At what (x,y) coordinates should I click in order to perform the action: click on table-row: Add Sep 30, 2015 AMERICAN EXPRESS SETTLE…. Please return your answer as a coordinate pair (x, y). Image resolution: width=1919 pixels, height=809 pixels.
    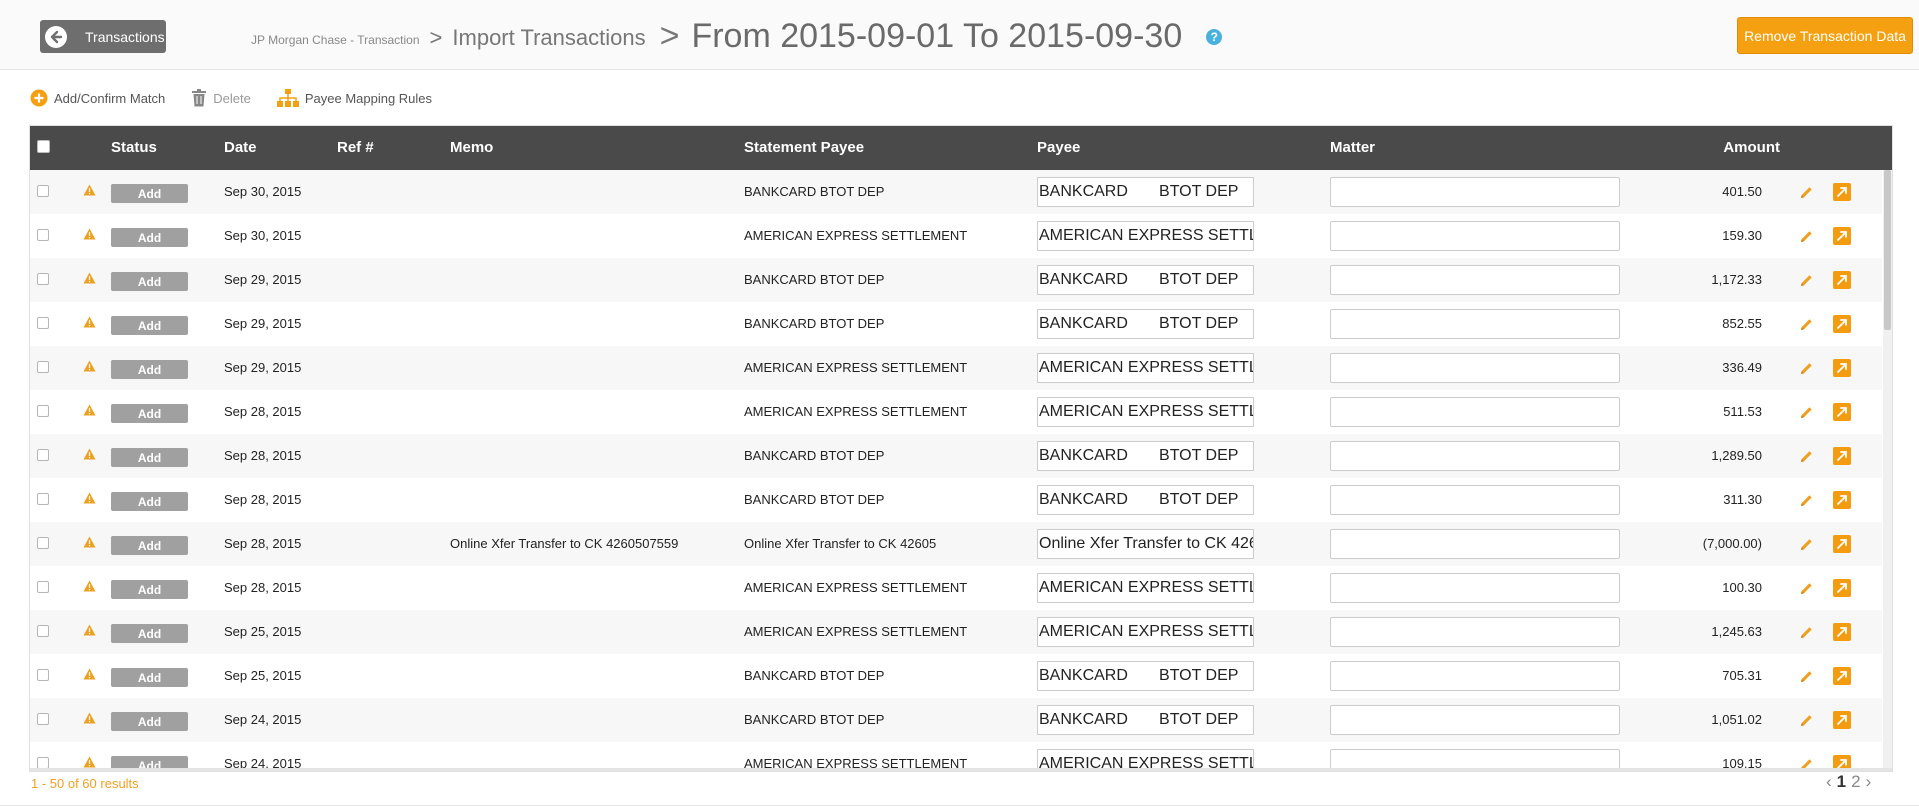
    Looking at the image, I should click on (956, 236).